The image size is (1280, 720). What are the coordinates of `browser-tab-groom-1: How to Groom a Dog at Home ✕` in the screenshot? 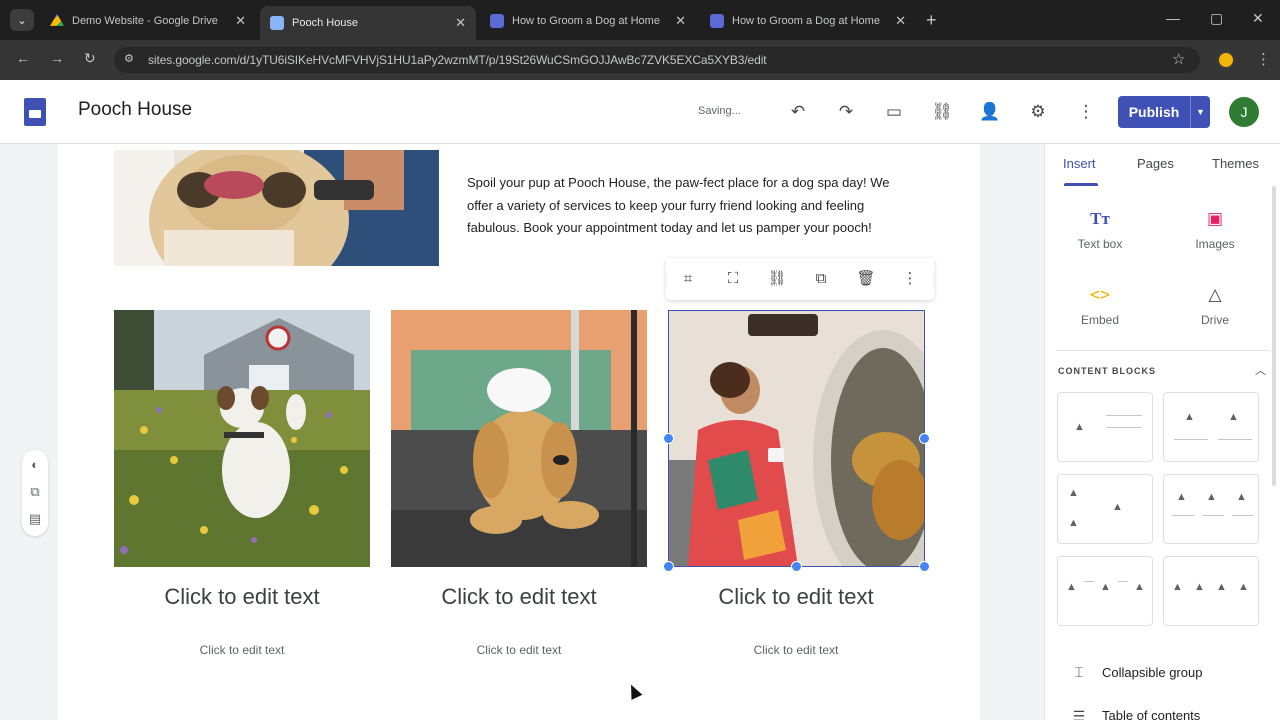 It's located at (588, 21).